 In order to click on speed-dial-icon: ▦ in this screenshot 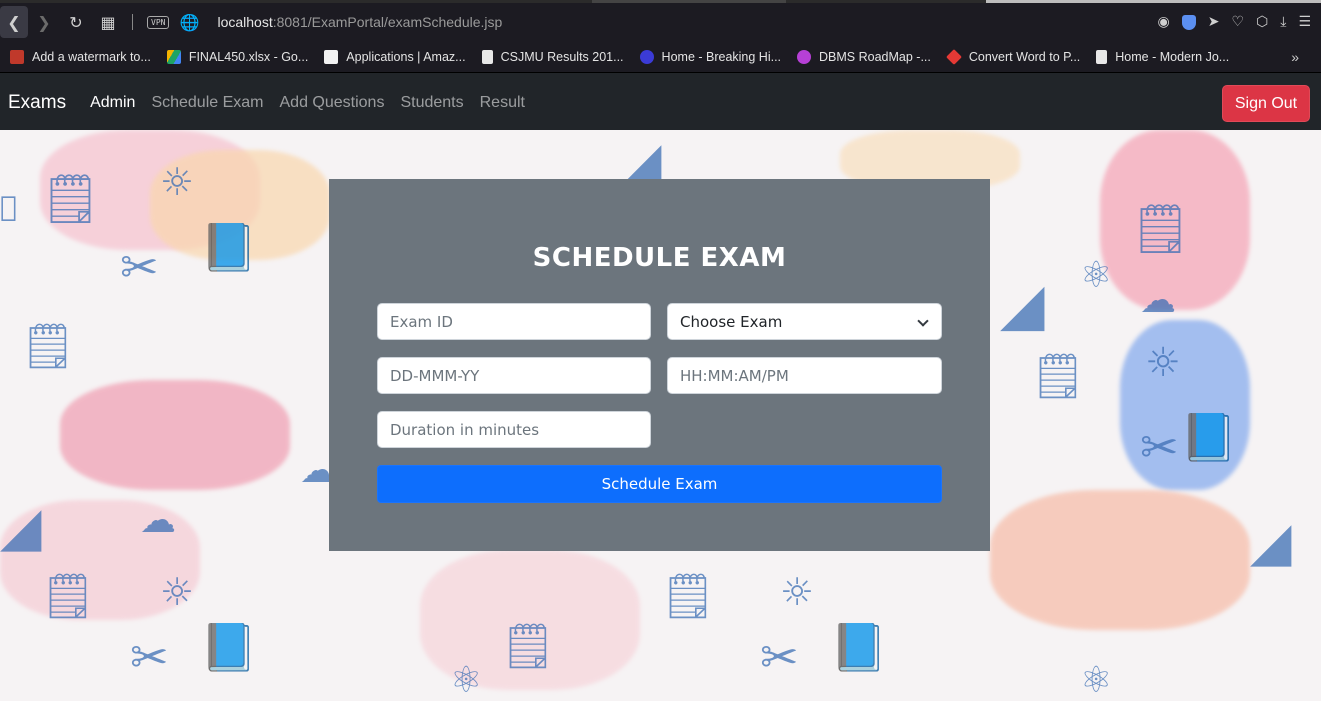, I will do `click(108, 22)`.